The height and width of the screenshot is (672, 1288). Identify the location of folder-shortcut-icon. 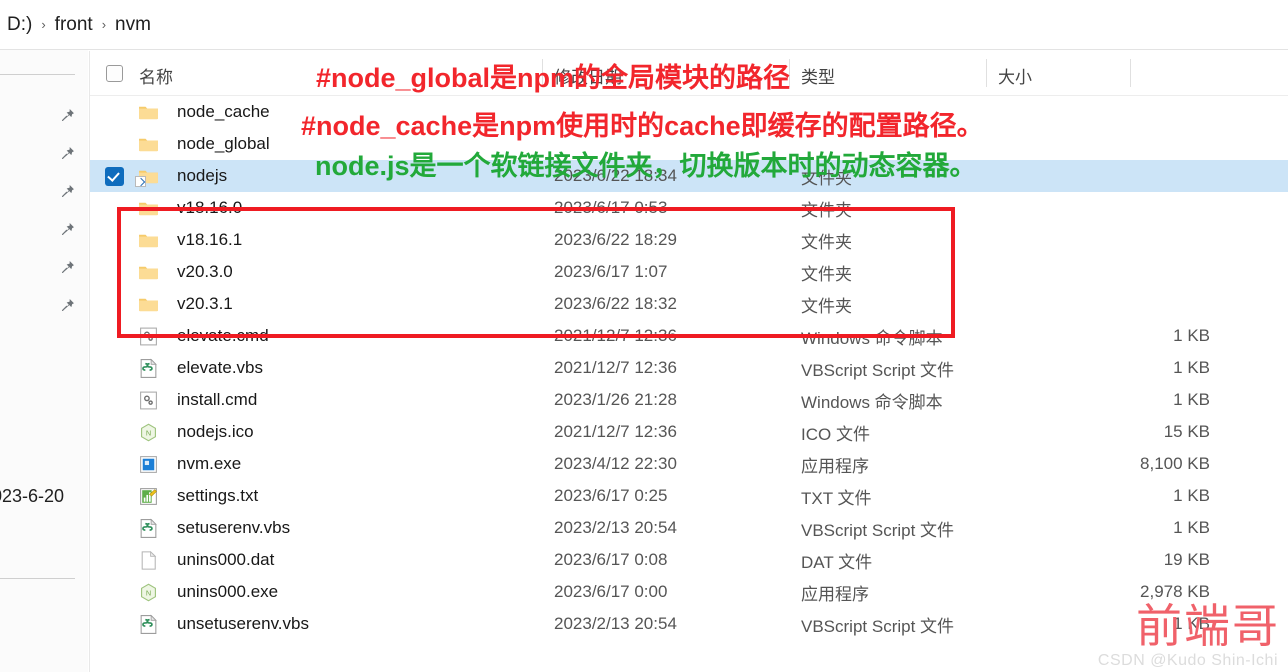
(151, 176).